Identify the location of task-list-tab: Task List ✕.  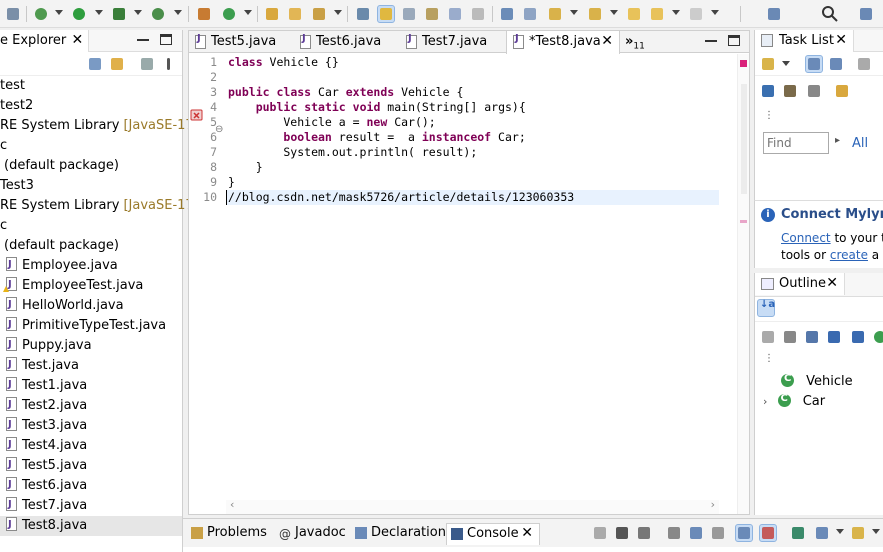
(804, 41).